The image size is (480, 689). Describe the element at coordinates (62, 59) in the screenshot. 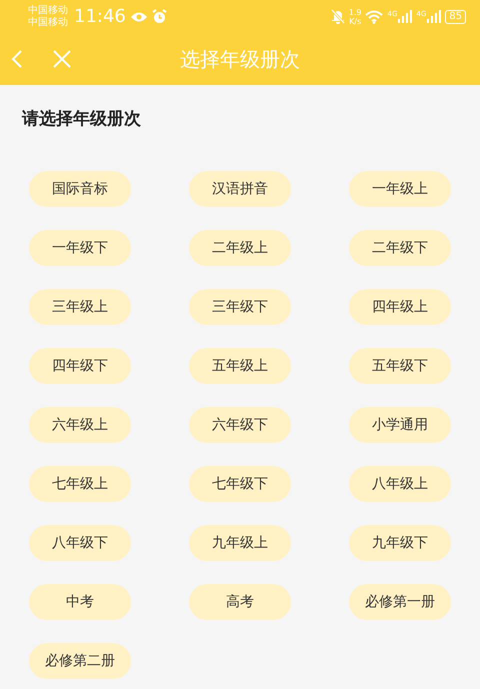

I see `close-icon` at that location.